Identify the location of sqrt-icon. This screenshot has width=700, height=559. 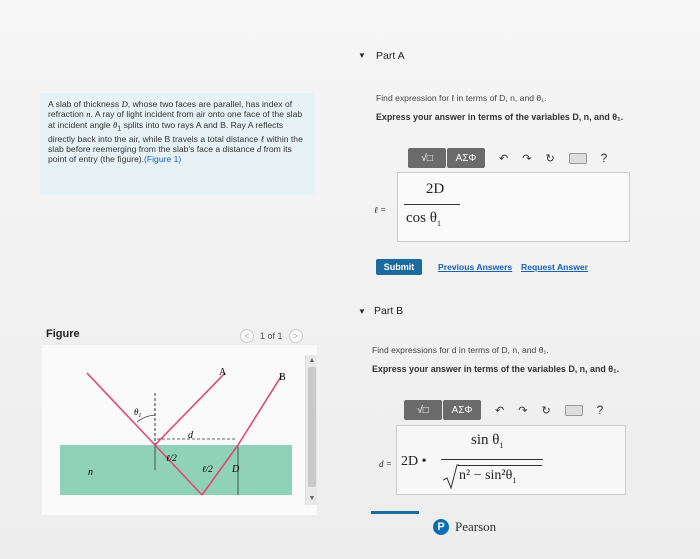
(451, 477).